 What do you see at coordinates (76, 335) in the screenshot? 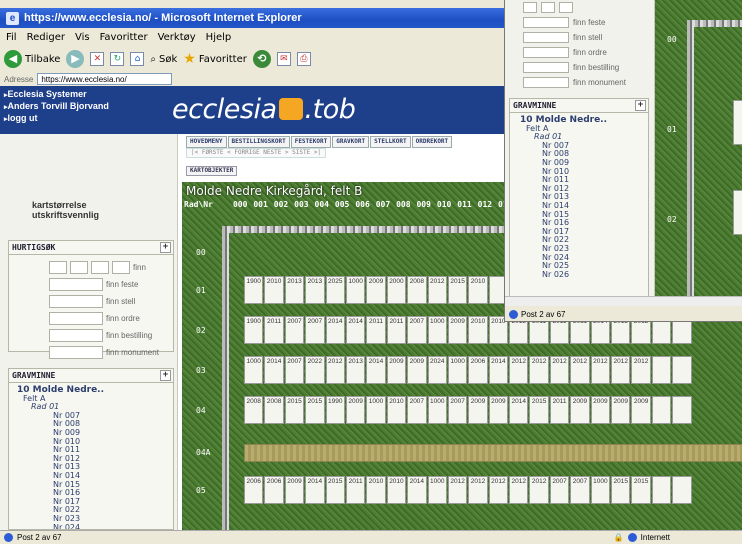
I see `bestilling-input` at bounding box center [76, 335].